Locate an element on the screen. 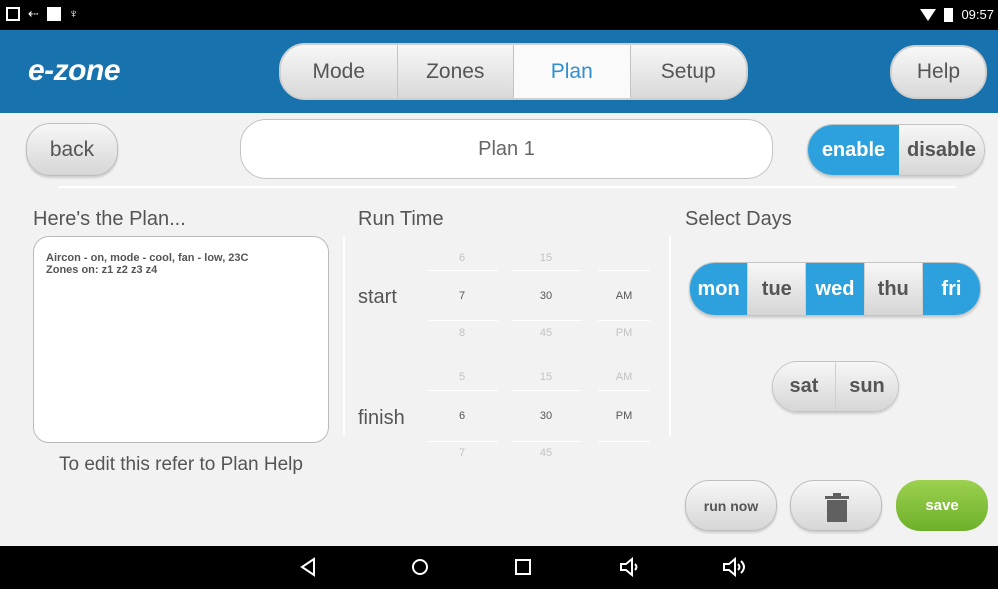 The image size is (998, 589). start-label: start is located at coordinates (377, 297).